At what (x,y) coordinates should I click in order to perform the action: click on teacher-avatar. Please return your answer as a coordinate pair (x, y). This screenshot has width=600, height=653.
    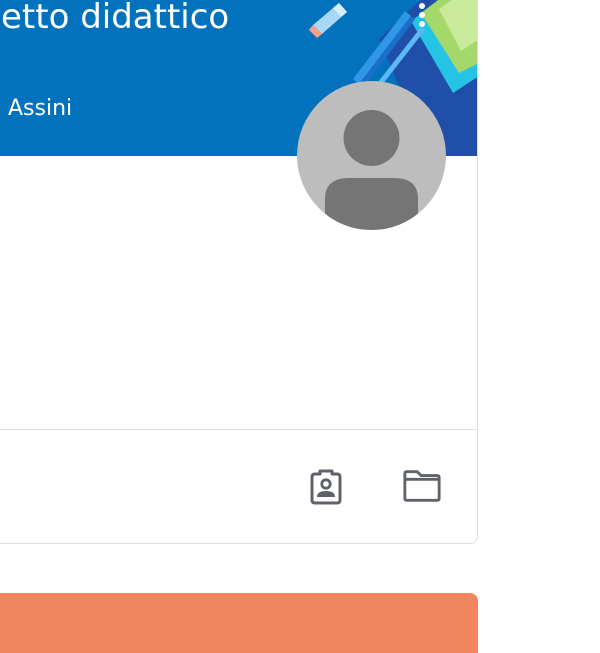
    Looking at the image, I should click on (371, 155).